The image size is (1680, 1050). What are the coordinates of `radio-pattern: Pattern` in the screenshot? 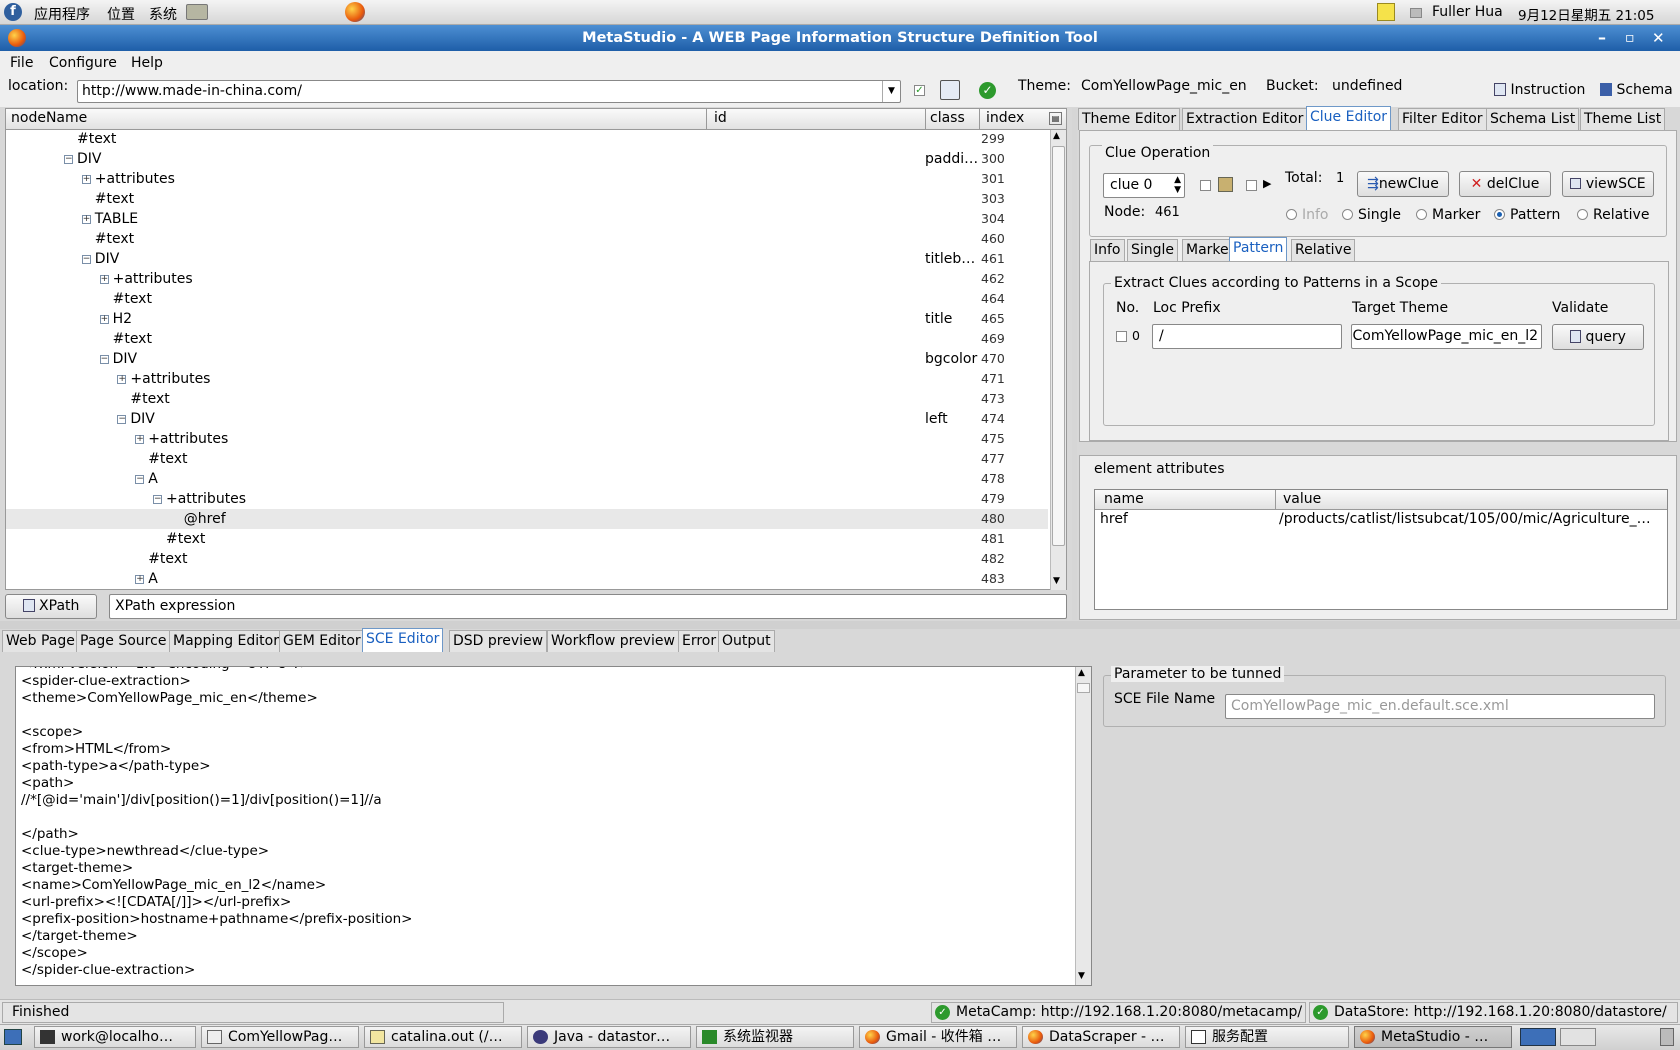 It's located at (1527, 215).